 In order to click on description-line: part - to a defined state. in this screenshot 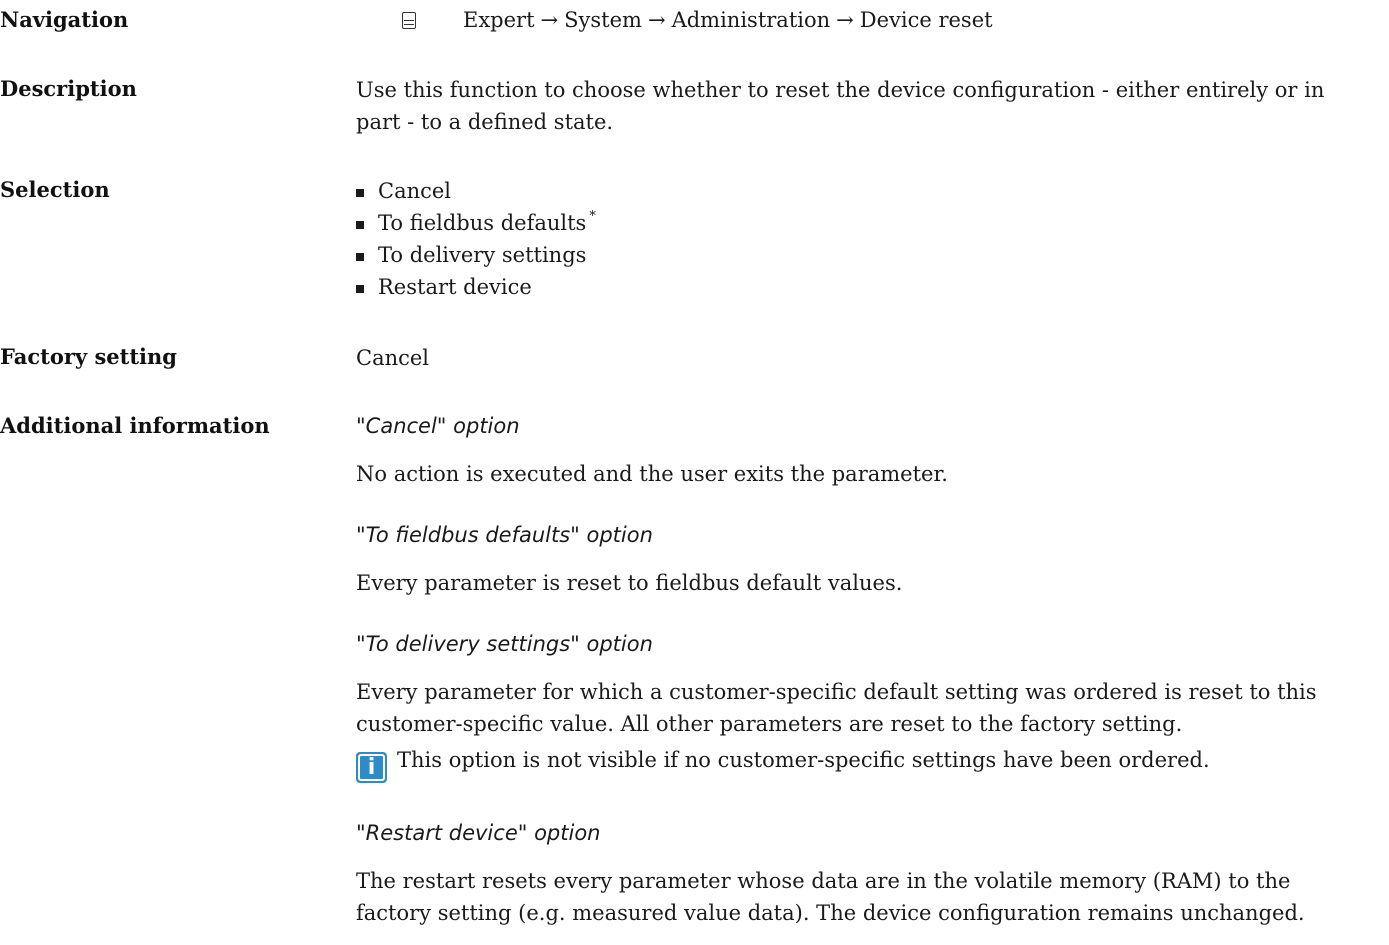, I will do `click(485, 122)`.